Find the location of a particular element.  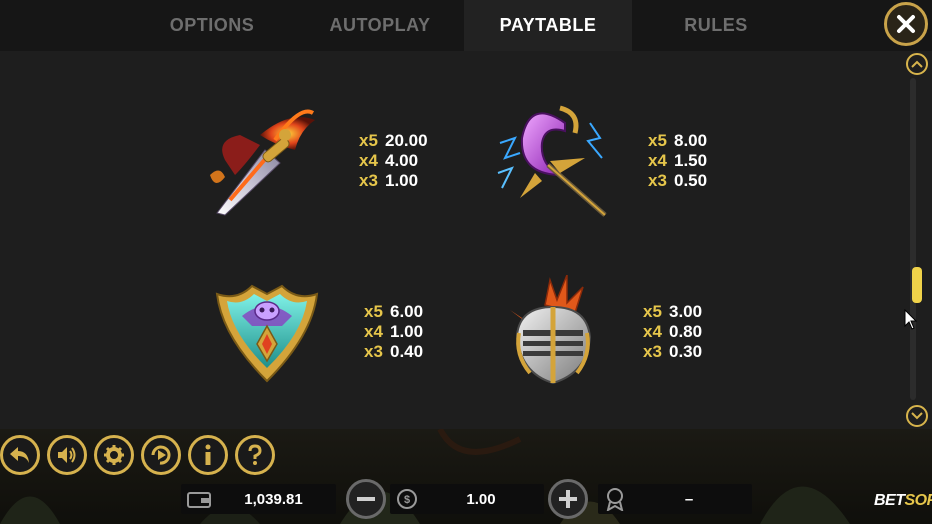

flaming-sword-symbol is located at coordinates (262, 162).